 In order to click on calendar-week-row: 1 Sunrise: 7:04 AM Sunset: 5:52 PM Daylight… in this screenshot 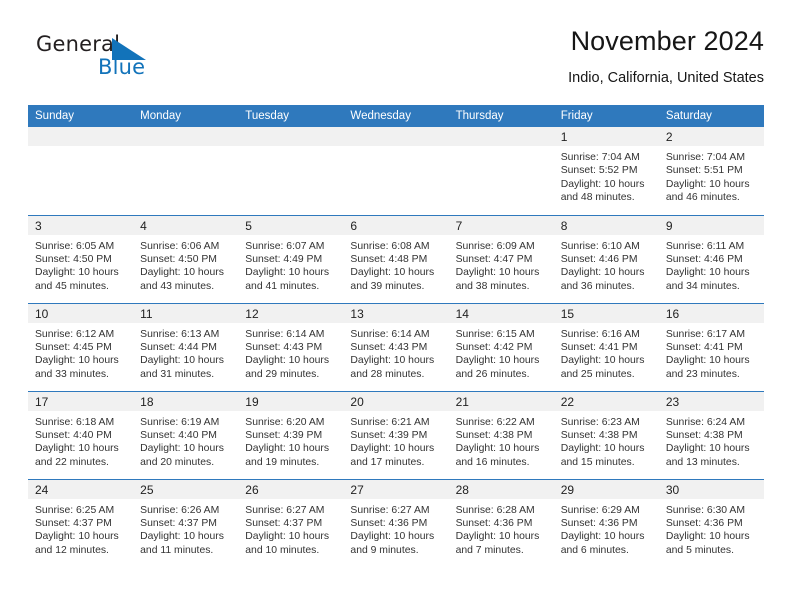, I will do `click(396, 171)`.